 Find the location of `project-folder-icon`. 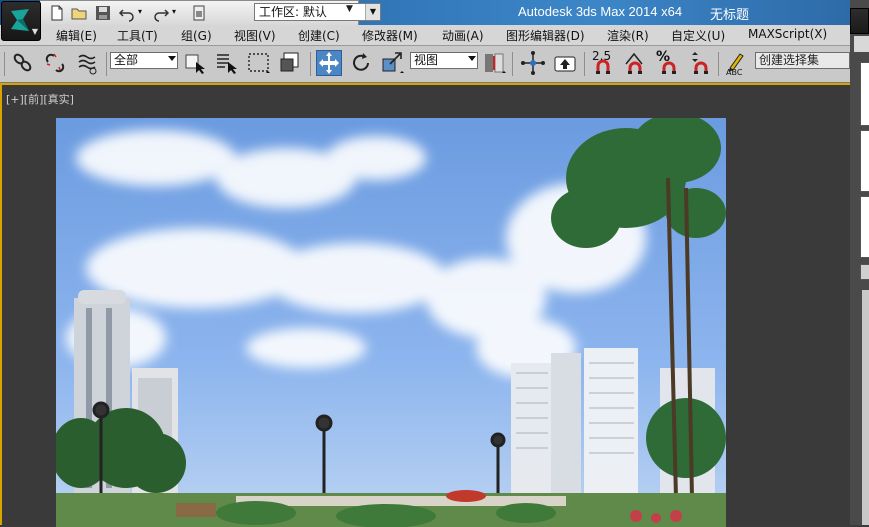

project-folder-icon is located at coordinates (199, 13).